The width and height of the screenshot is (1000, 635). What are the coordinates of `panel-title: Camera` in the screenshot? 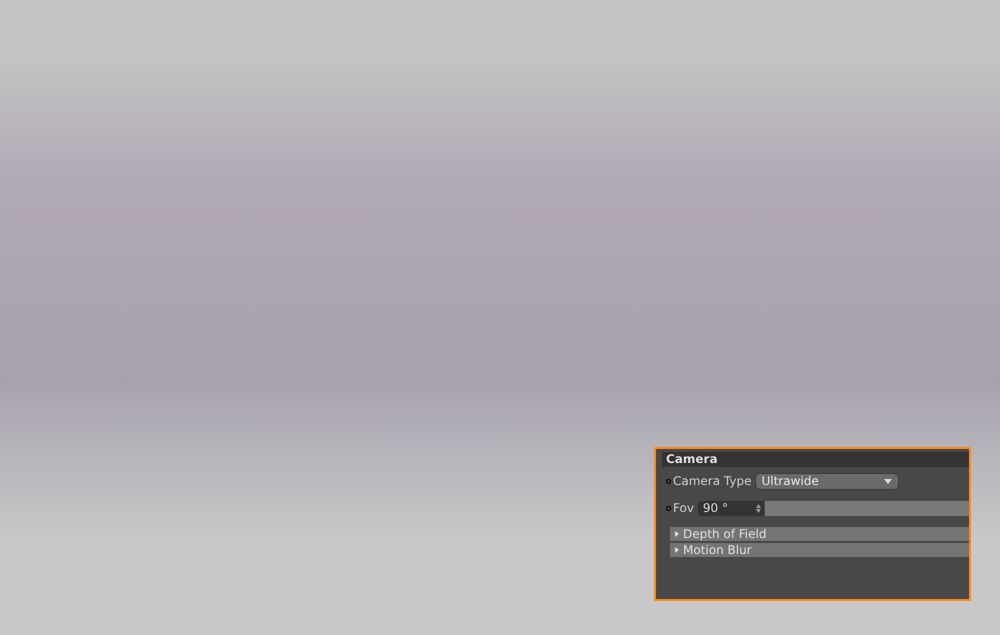 It's located at (815, 459).